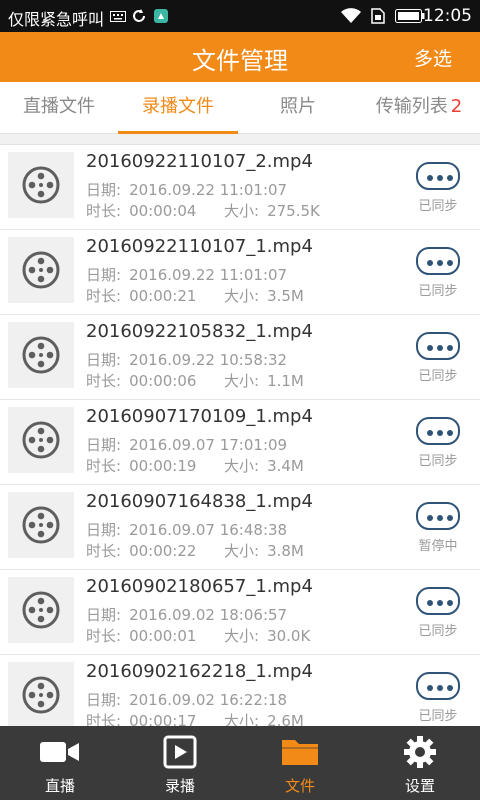  What do you see at coordinates (163, 719) in the screenshot?
I see `file-duration: 00:00:17` at bounding box center [163, 719].